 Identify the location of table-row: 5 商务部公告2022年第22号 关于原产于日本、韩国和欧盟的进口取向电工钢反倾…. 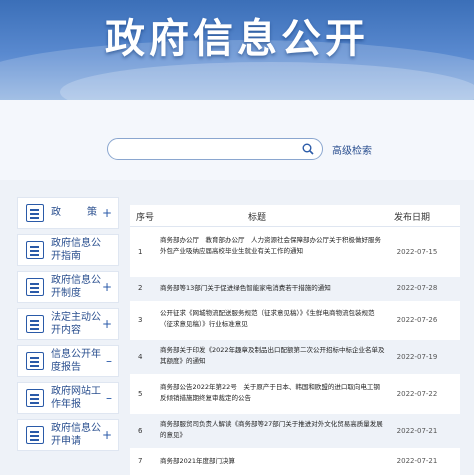
(295, 394).